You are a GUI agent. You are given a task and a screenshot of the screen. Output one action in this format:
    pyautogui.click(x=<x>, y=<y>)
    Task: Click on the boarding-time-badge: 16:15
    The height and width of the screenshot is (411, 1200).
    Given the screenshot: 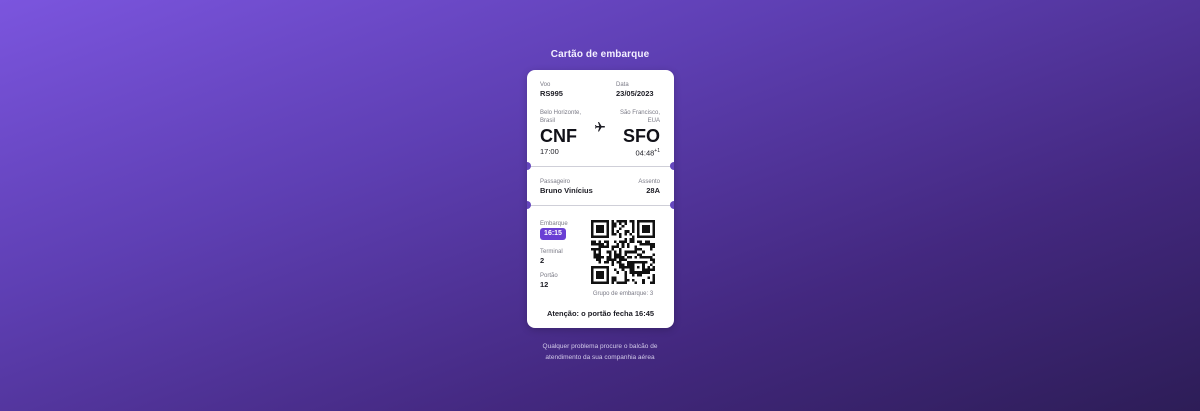 What is the action you would take?
    pyautogui.click(x=553, y=234)
    